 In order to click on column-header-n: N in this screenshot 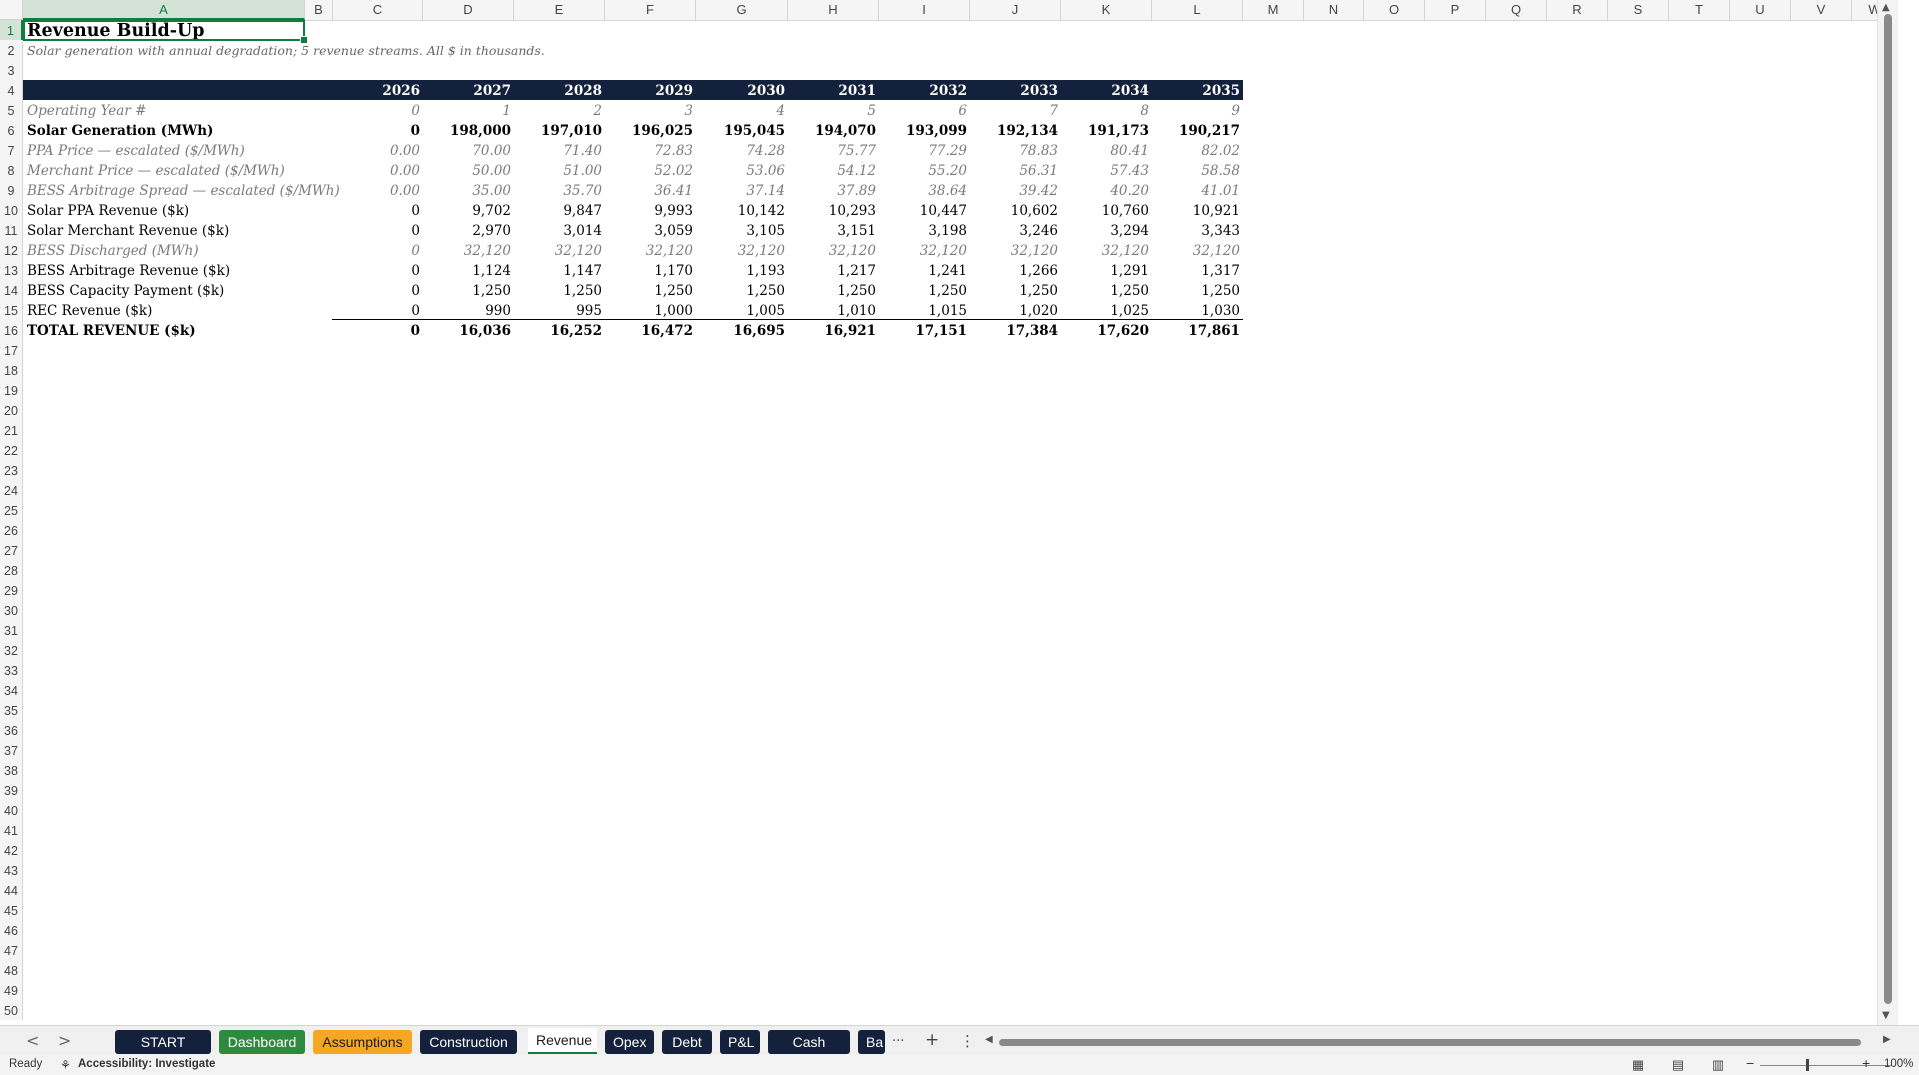, I will do `click(1334, 10)`.